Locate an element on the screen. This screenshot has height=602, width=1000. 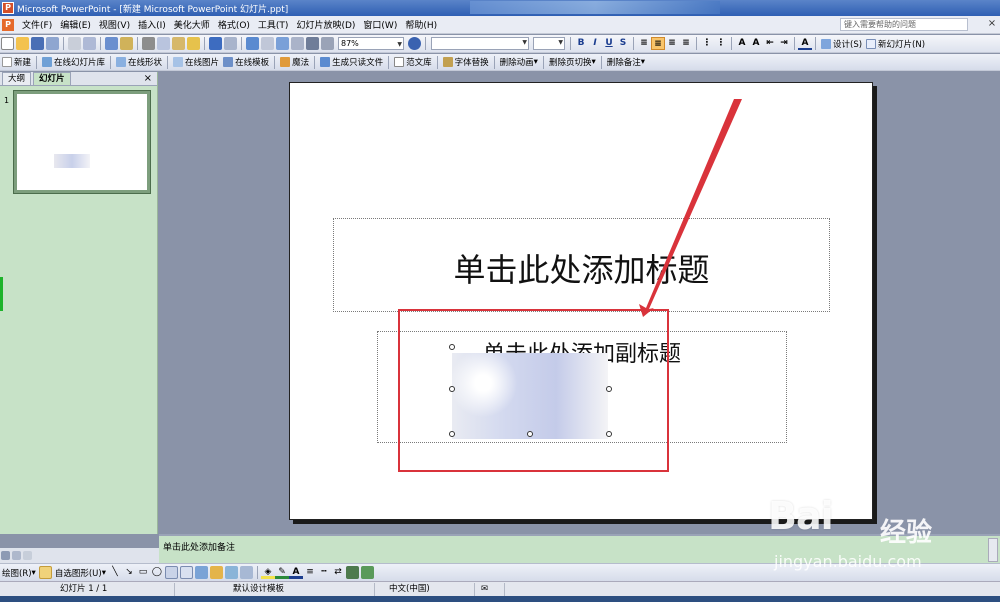
open-folder-icon is located at coordinates (22, 43).